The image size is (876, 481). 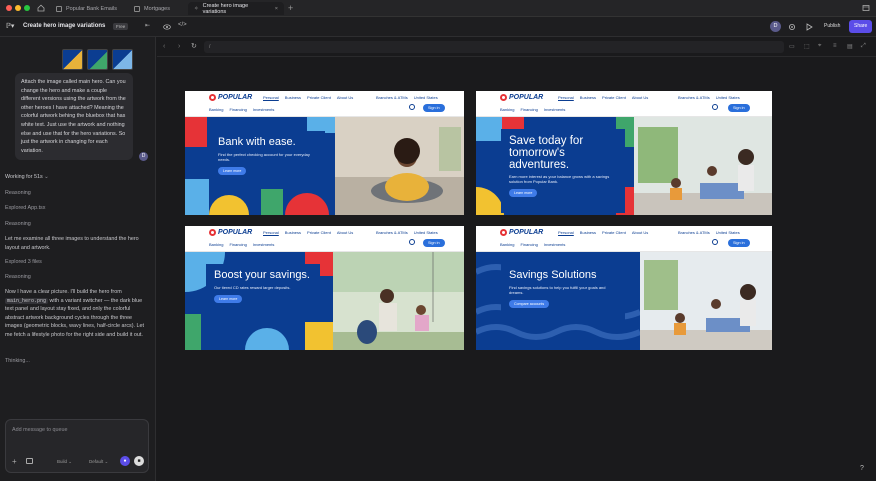 What do you see at coordinates (863, 46) in the screenshot?
I see `fullscreen-icon: ⤢` at bounding box center [863, 46].